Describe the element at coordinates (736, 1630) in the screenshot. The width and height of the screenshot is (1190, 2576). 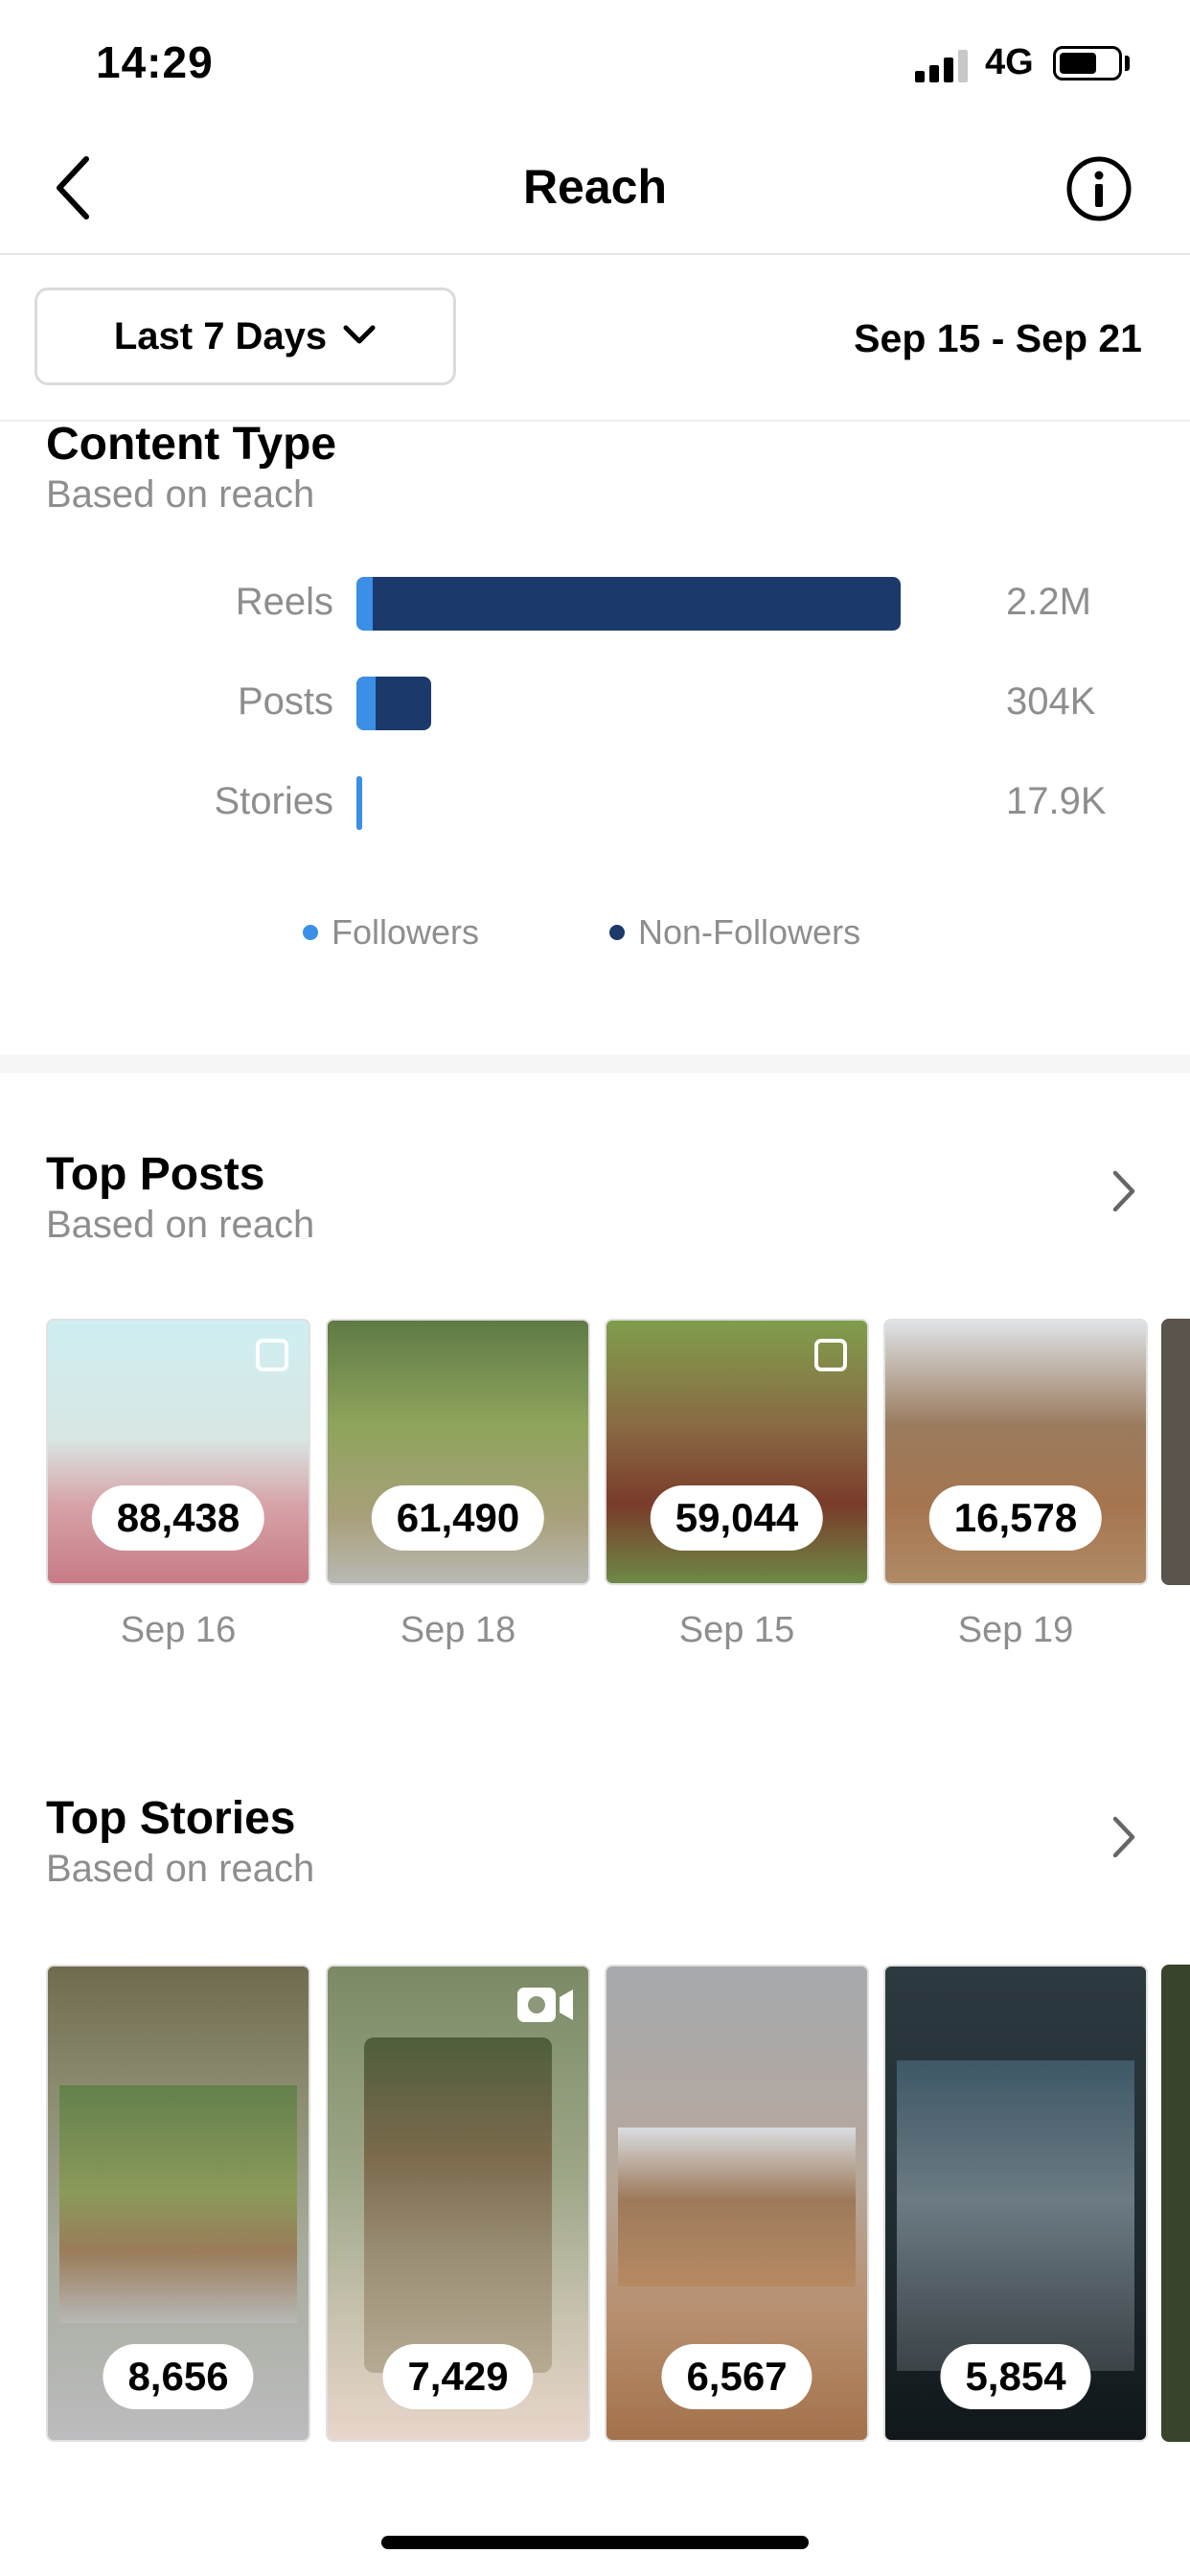
I see `top-post-date: Sep 15` at that location.